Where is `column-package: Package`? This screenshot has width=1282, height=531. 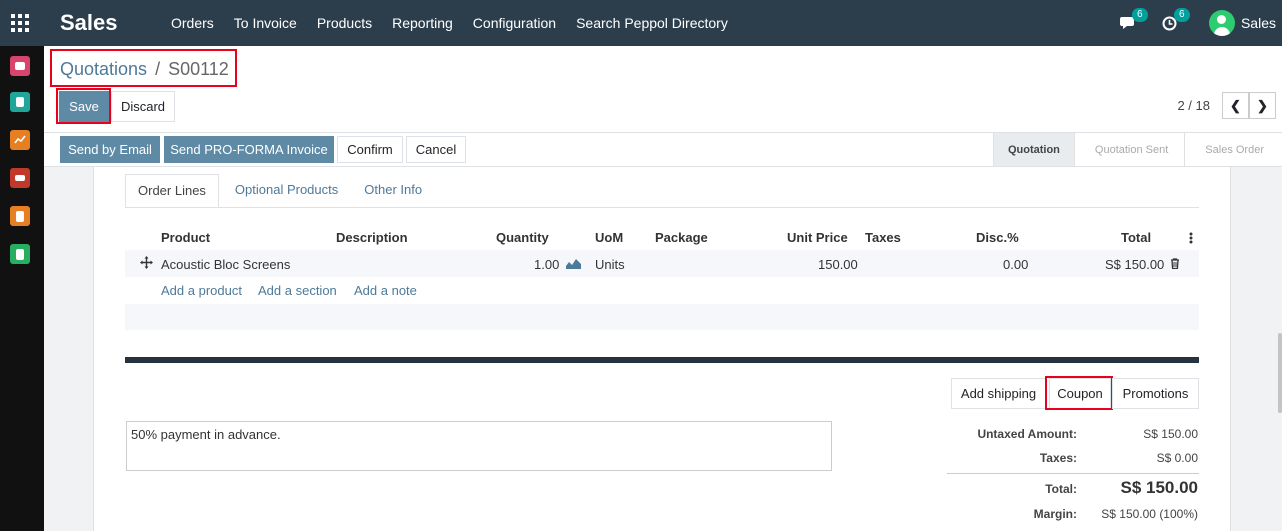 column-package: Package is located at coordinates (681, 237).